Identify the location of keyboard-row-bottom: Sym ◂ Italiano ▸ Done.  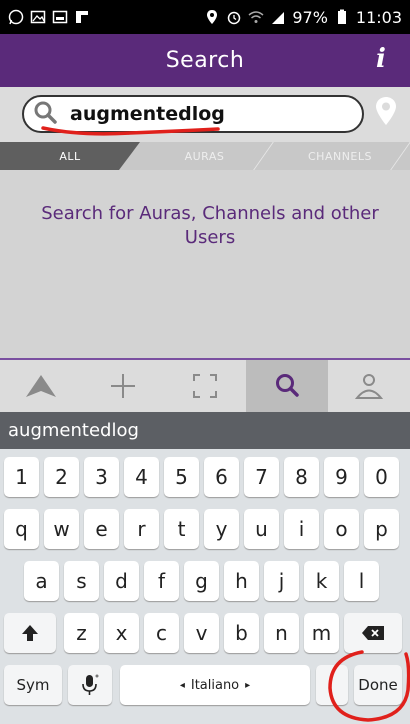
(205, 685).